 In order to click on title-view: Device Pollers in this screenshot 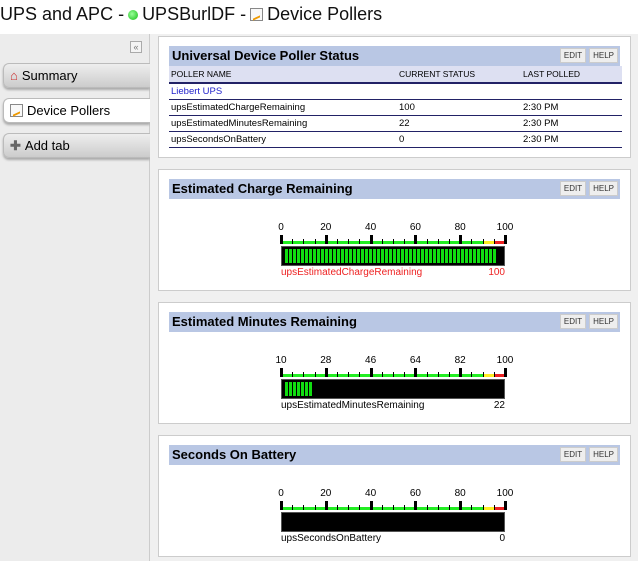, I will do `click(325, 14)`.